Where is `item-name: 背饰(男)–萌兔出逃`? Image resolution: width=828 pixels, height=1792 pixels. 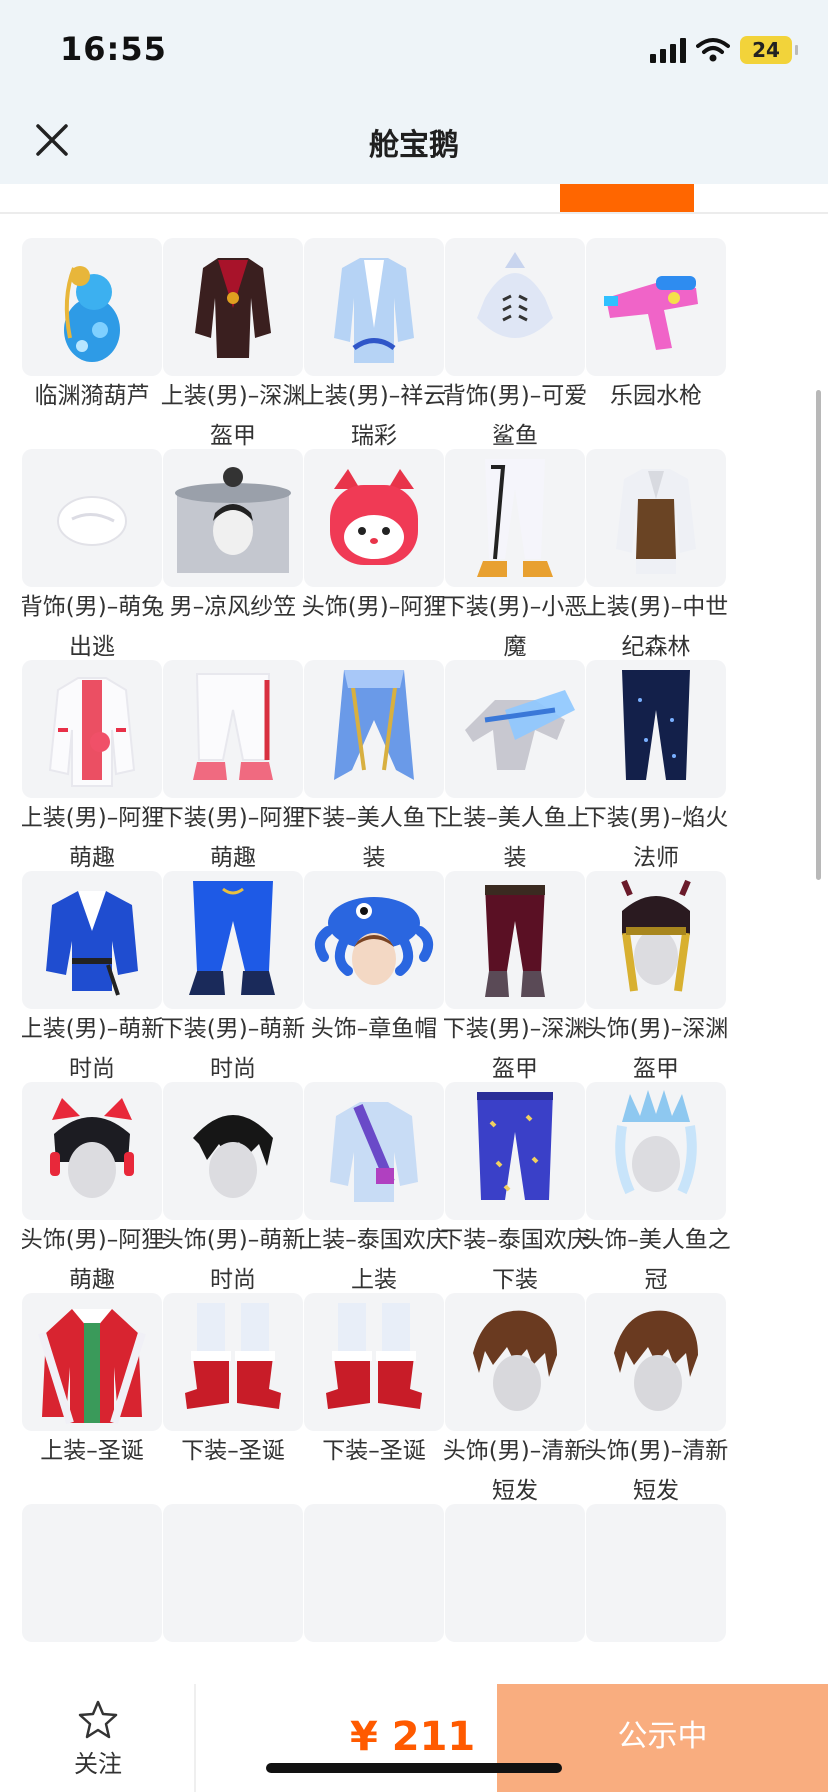 item-name: 背饰(男)–萌兔出逃 is located at coordinates (93, 627).